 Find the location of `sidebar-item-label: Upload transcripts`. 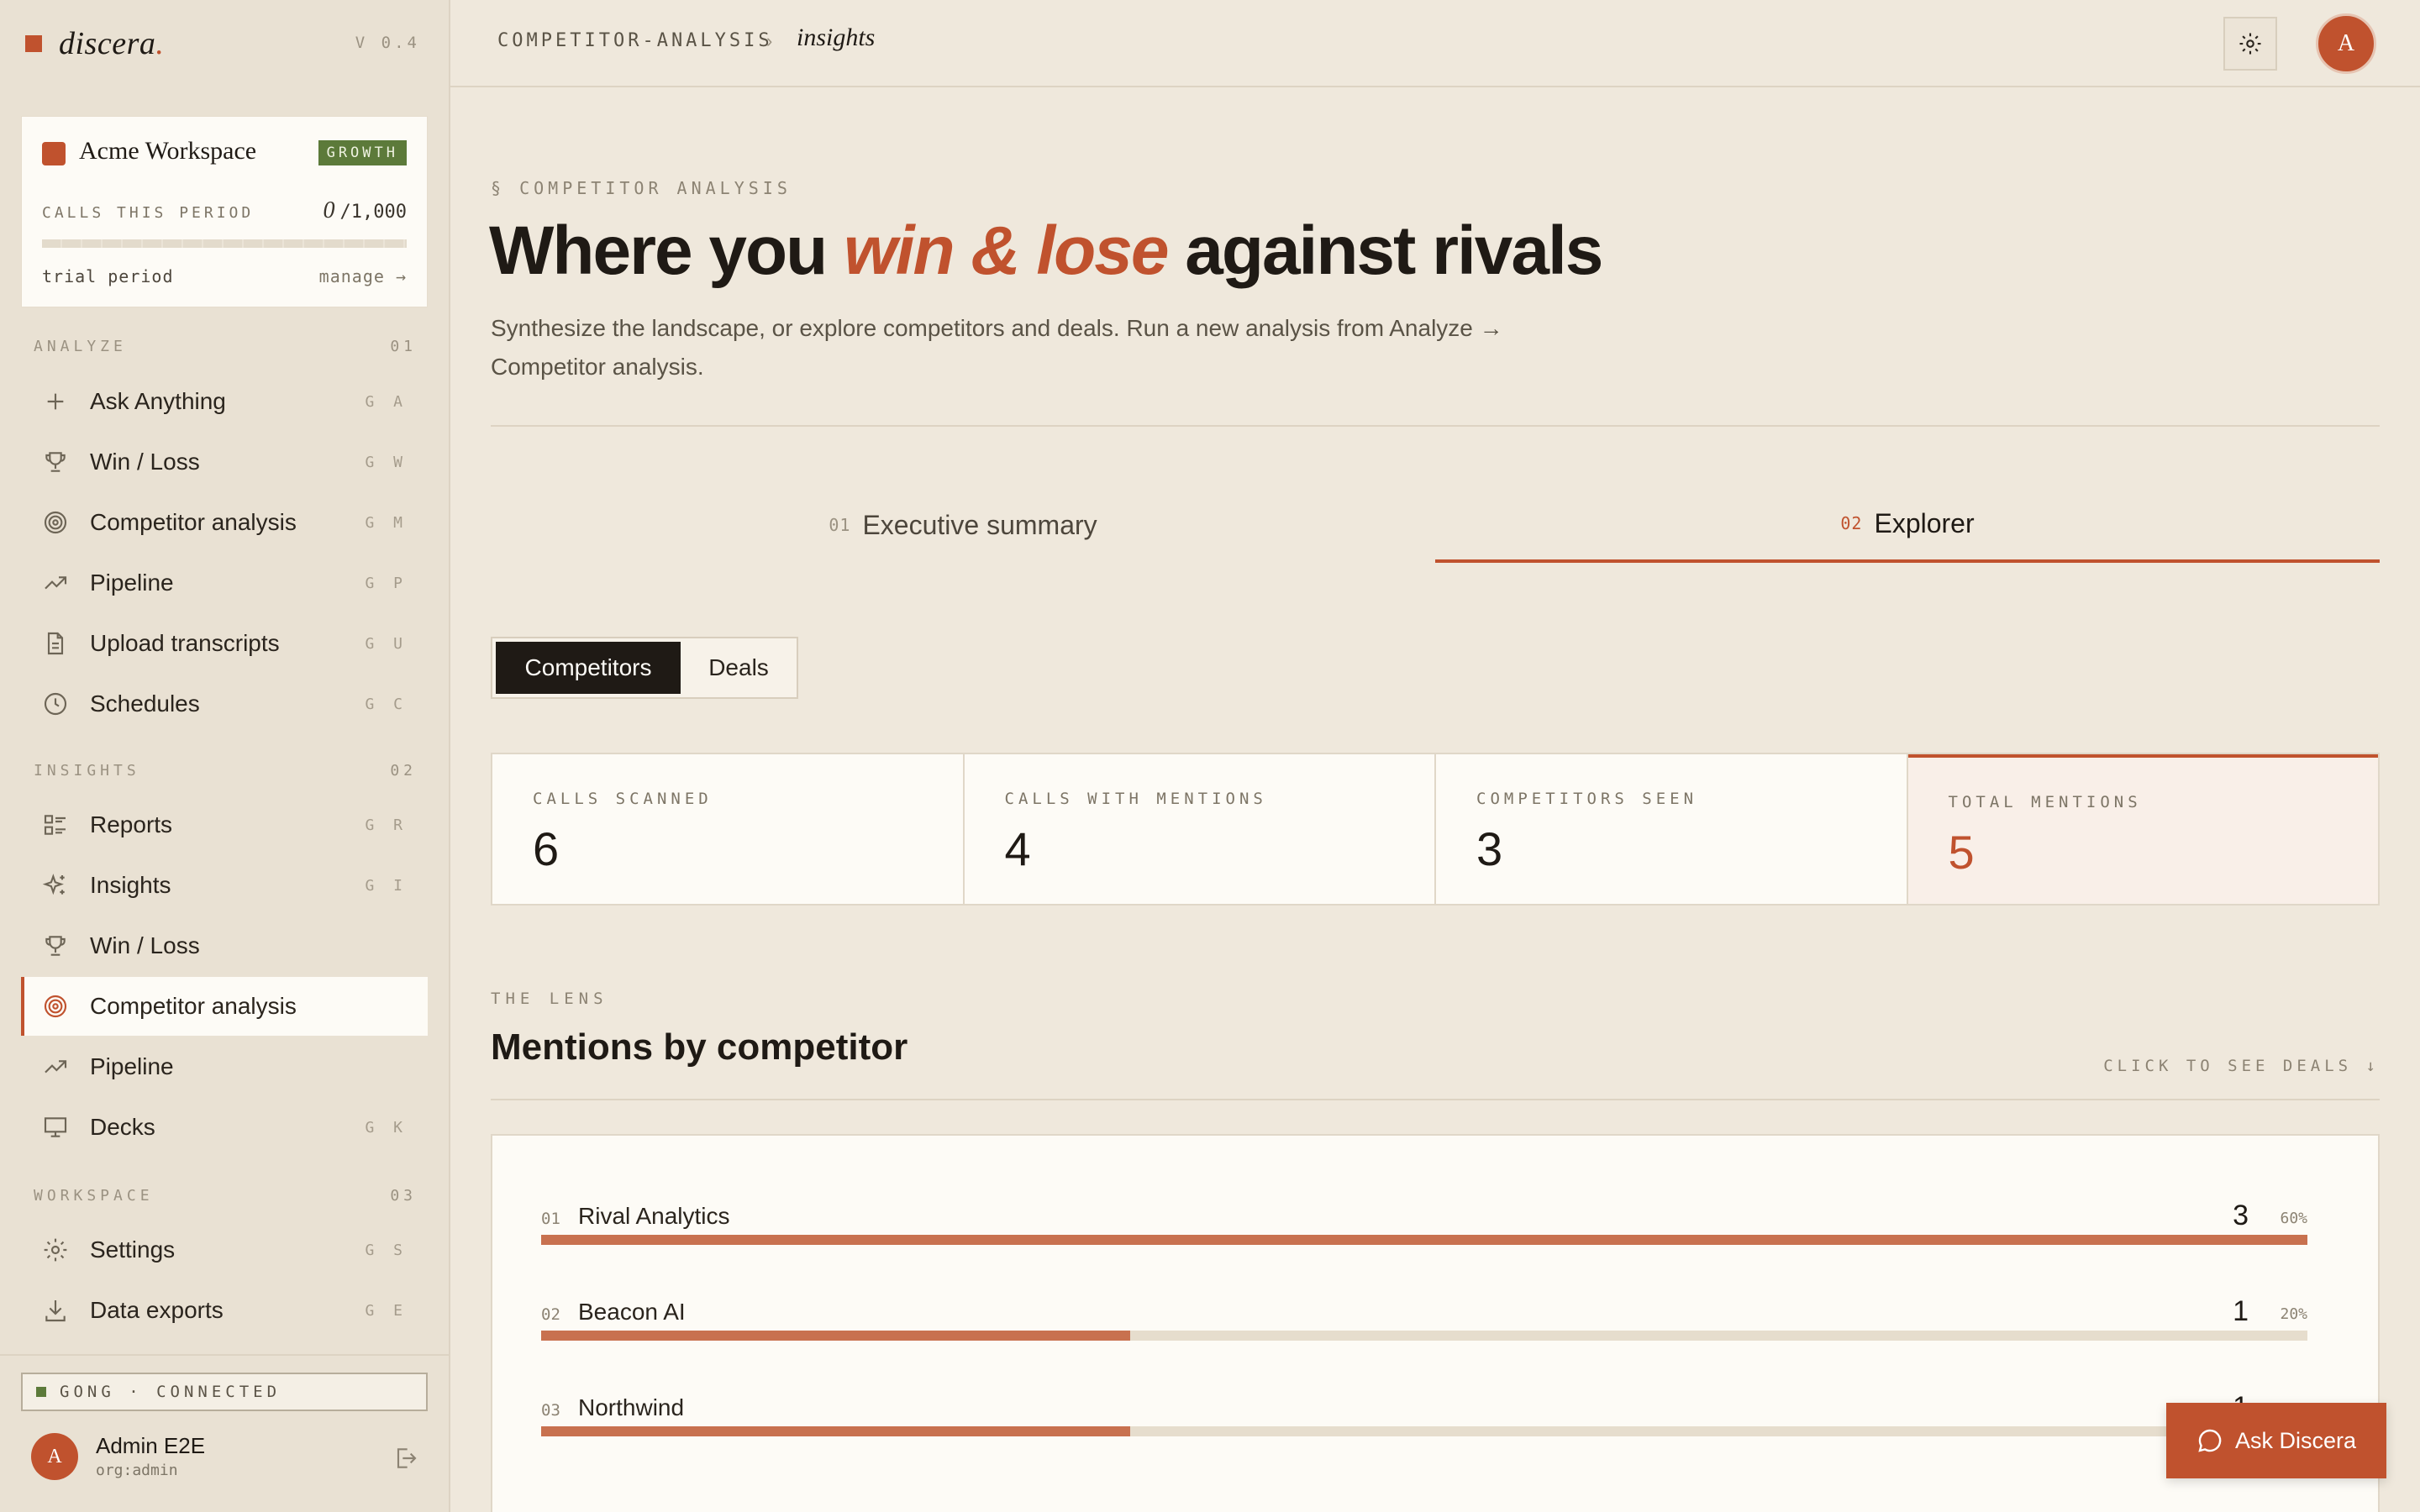

sidebar-item-label: Upload transcripts is located at coordinates (185, 643).